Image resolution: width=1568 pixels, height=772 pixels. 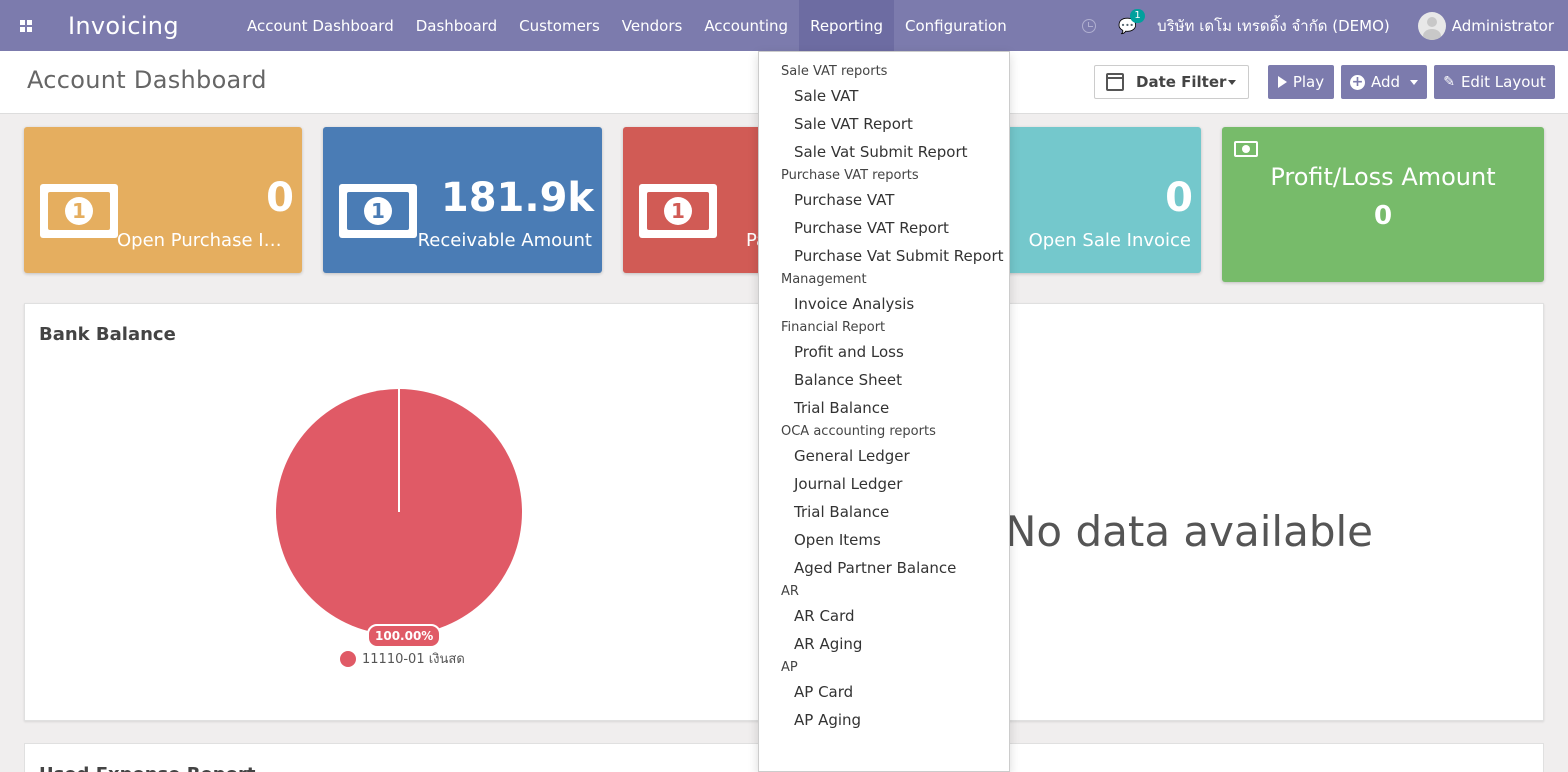 I want to click on dropdown-item-purchase-vat-submit-report: Purchase Vat Submit Report, so click(x=884, y=256).